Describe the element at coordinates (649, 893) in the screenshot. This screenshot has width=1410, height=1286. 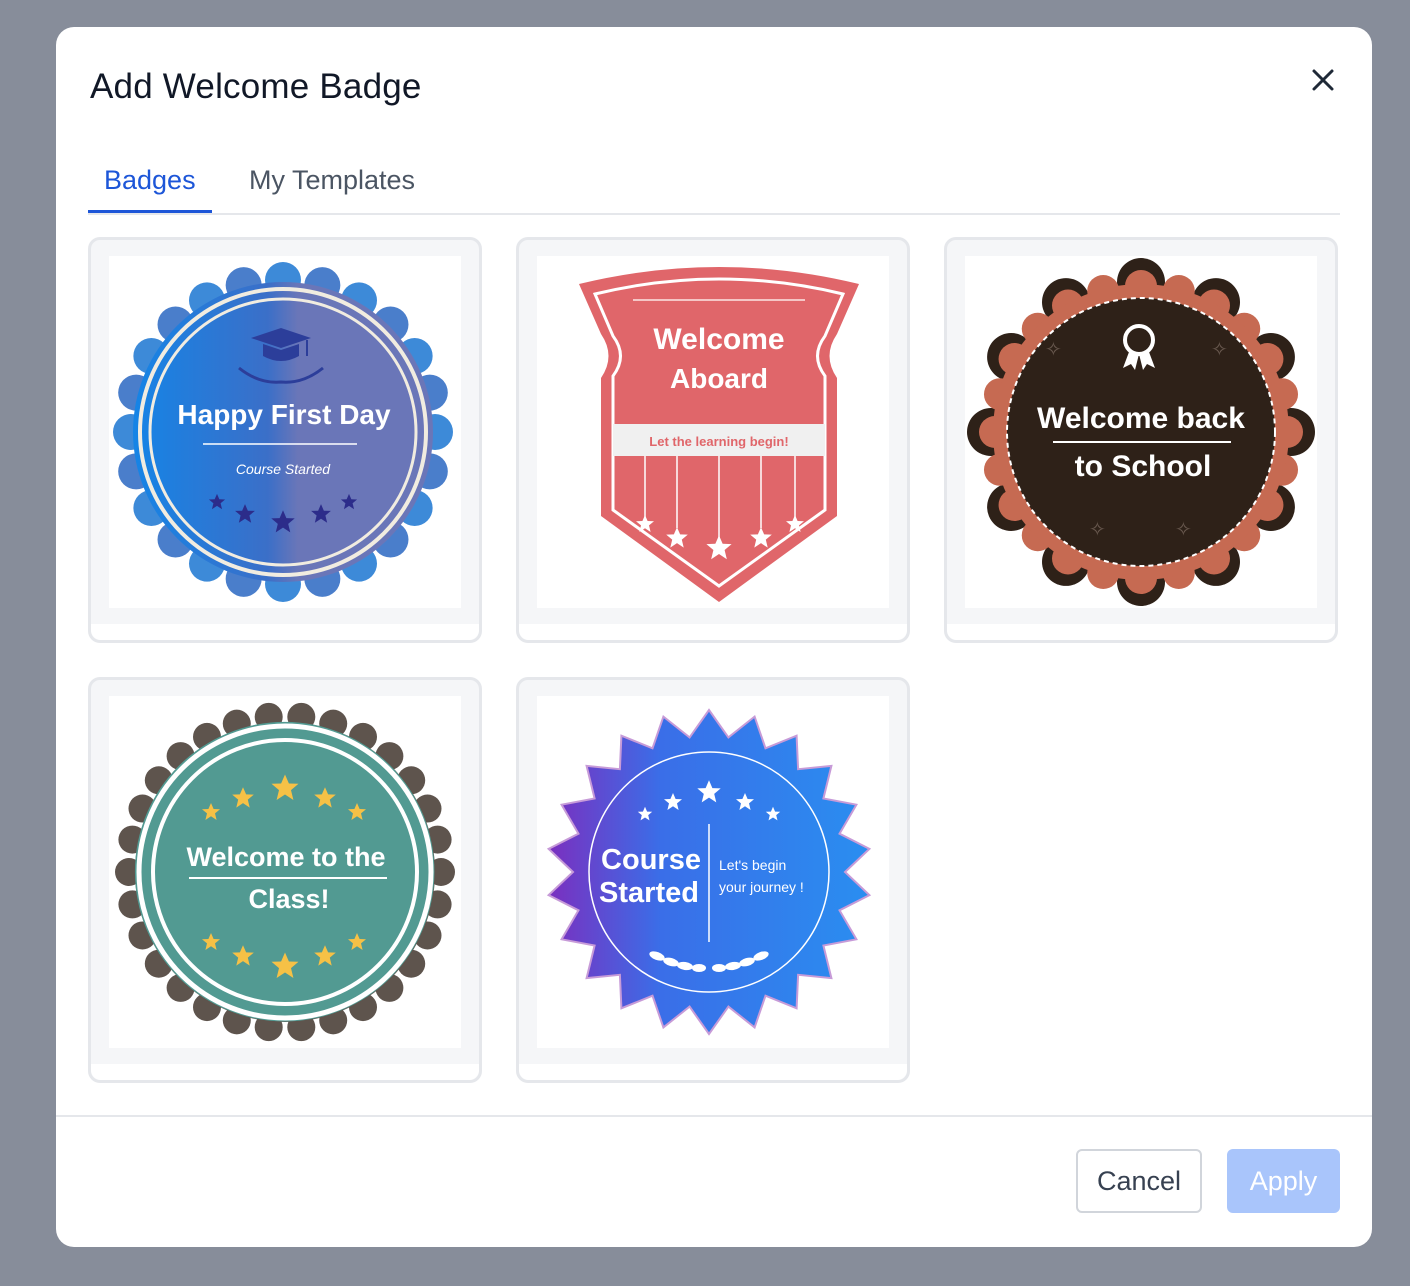
I see `badge-title-line2: Started` at that location.